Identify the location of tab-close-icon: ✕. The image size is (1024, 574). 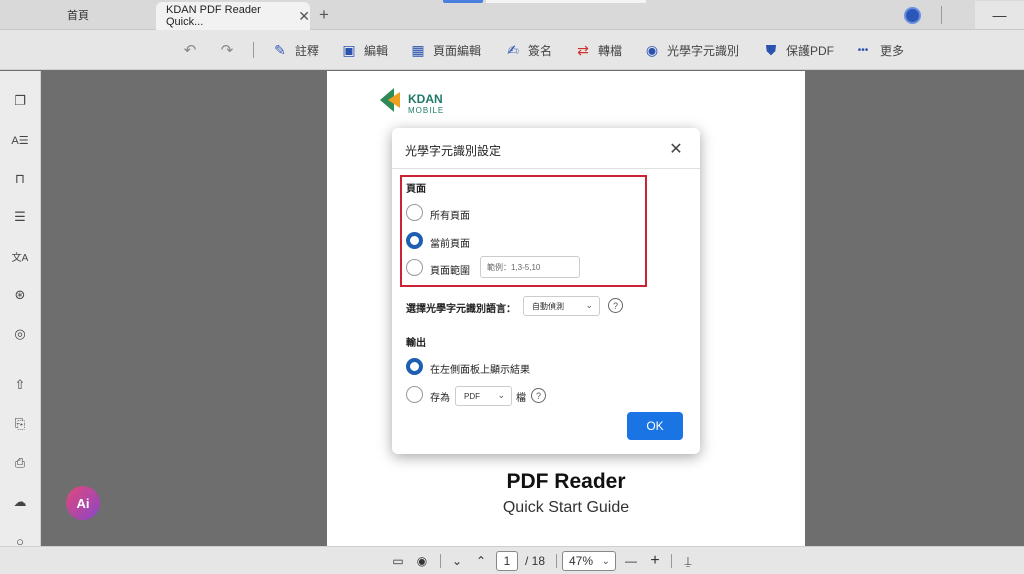
(304, 16).